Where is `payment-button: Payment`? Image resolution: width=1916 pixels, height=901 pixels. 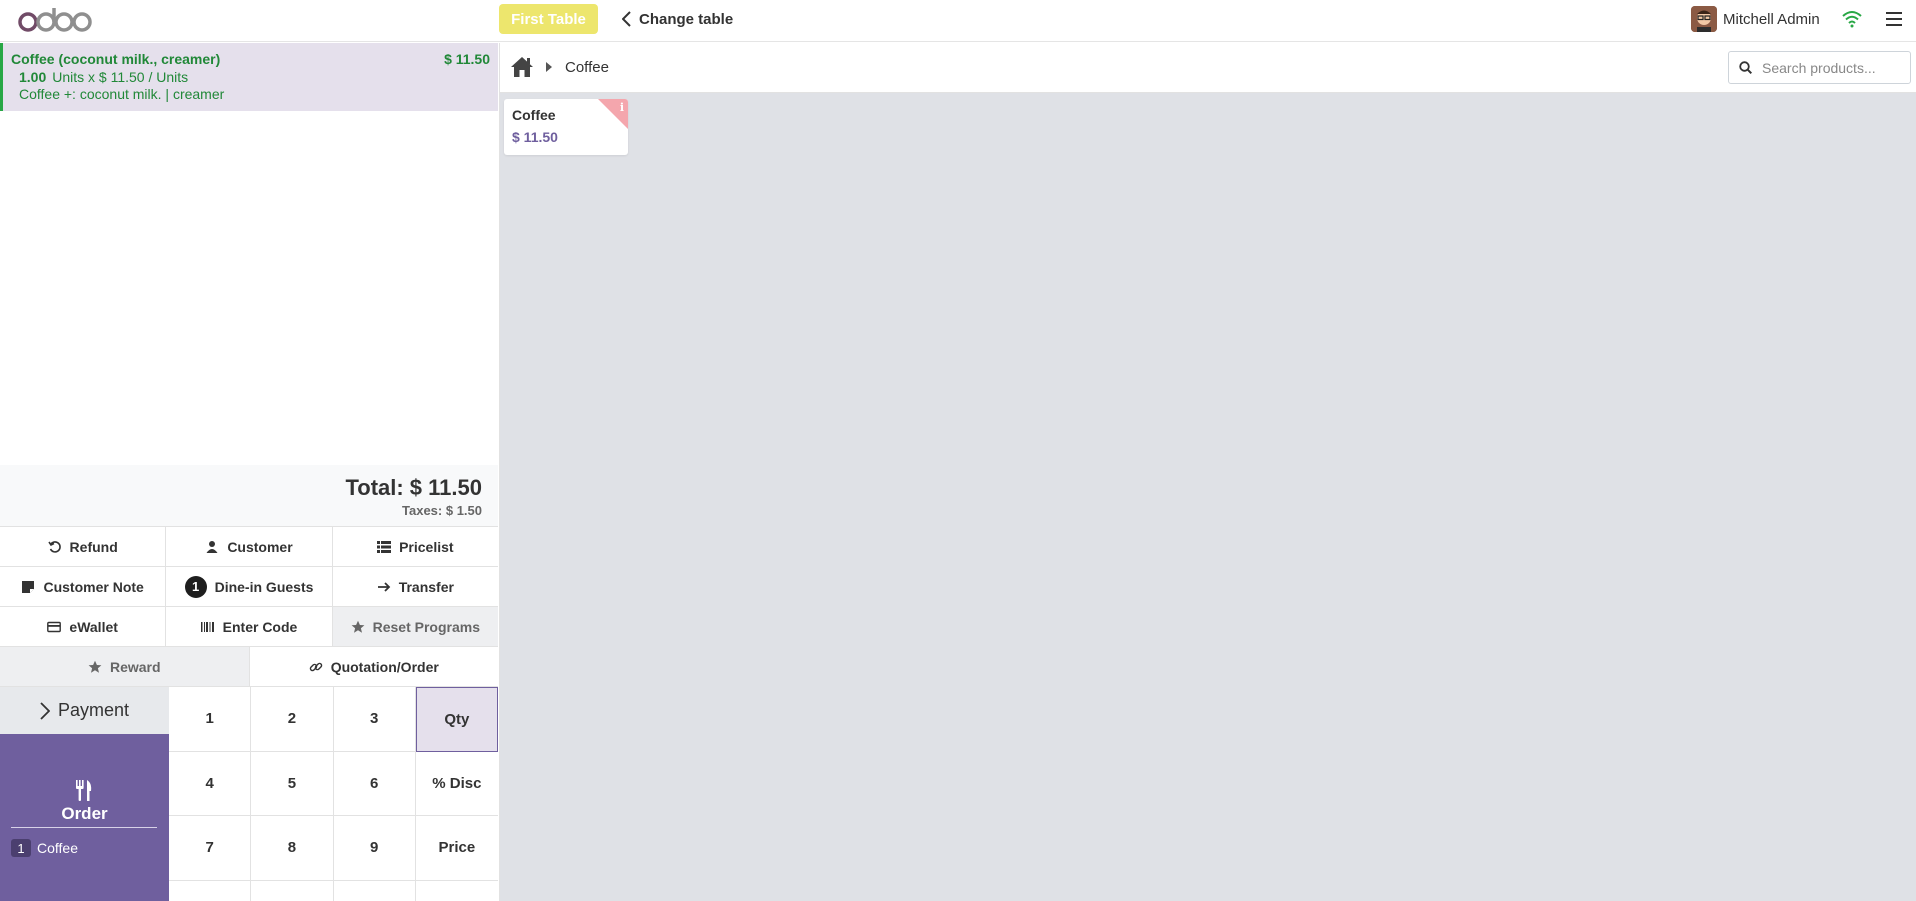 payment-button: Payment is located at coordinates (84, 710).